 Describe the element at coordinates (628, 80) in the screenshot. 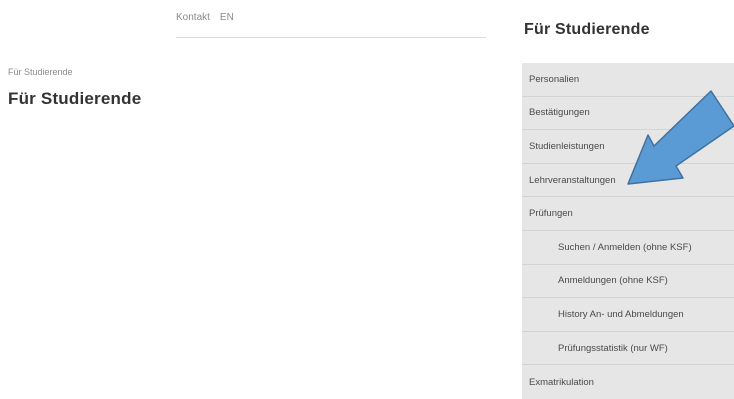

I see `sidebar-item-personalien: Personalien` at that location.